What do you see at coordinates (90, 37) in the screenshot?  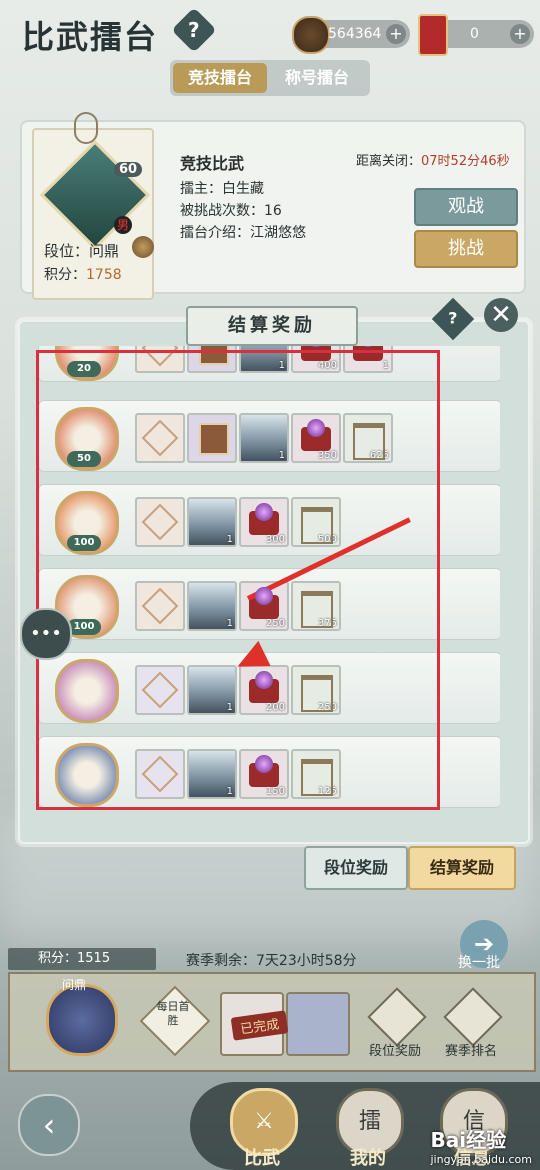 I see `page-title: 比武擂台` at bounding box center [90, 37].